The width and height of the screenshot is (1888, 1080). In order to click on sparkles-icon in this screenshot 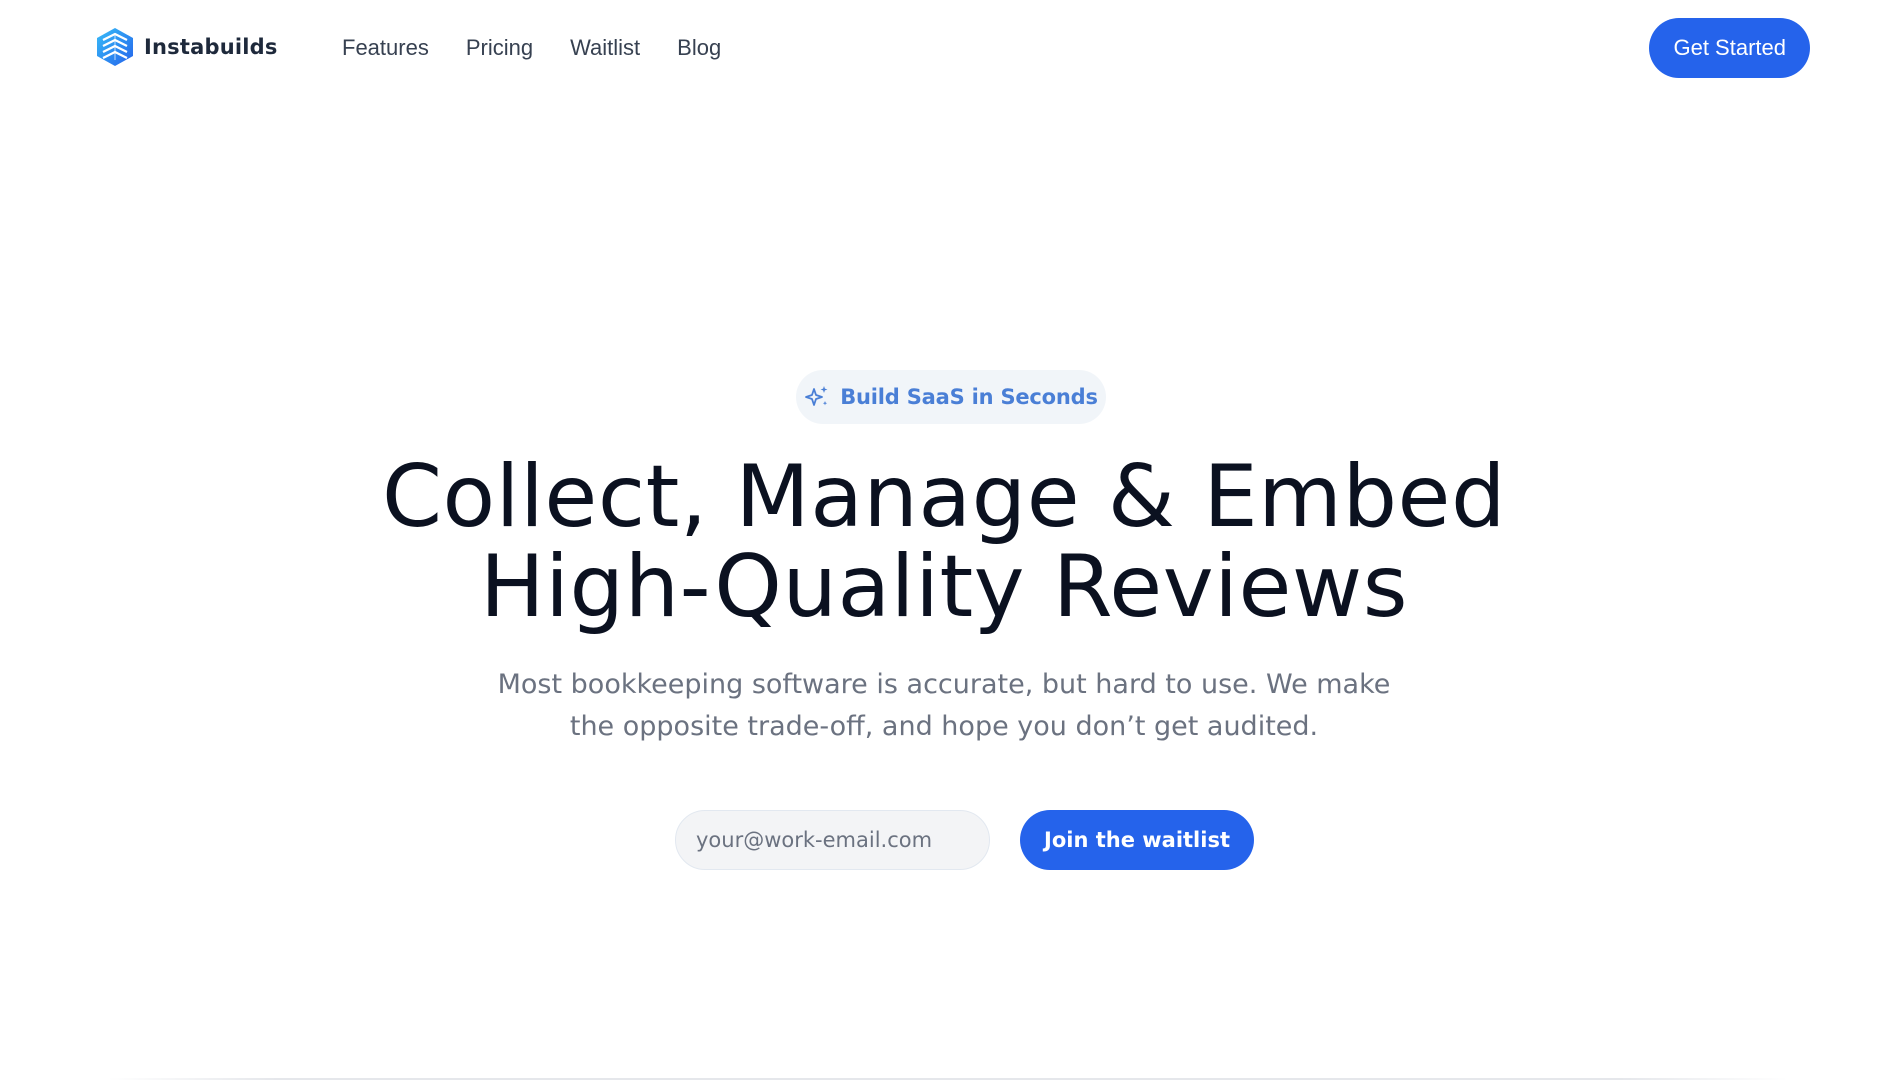, I will do `click(816, 396)`.